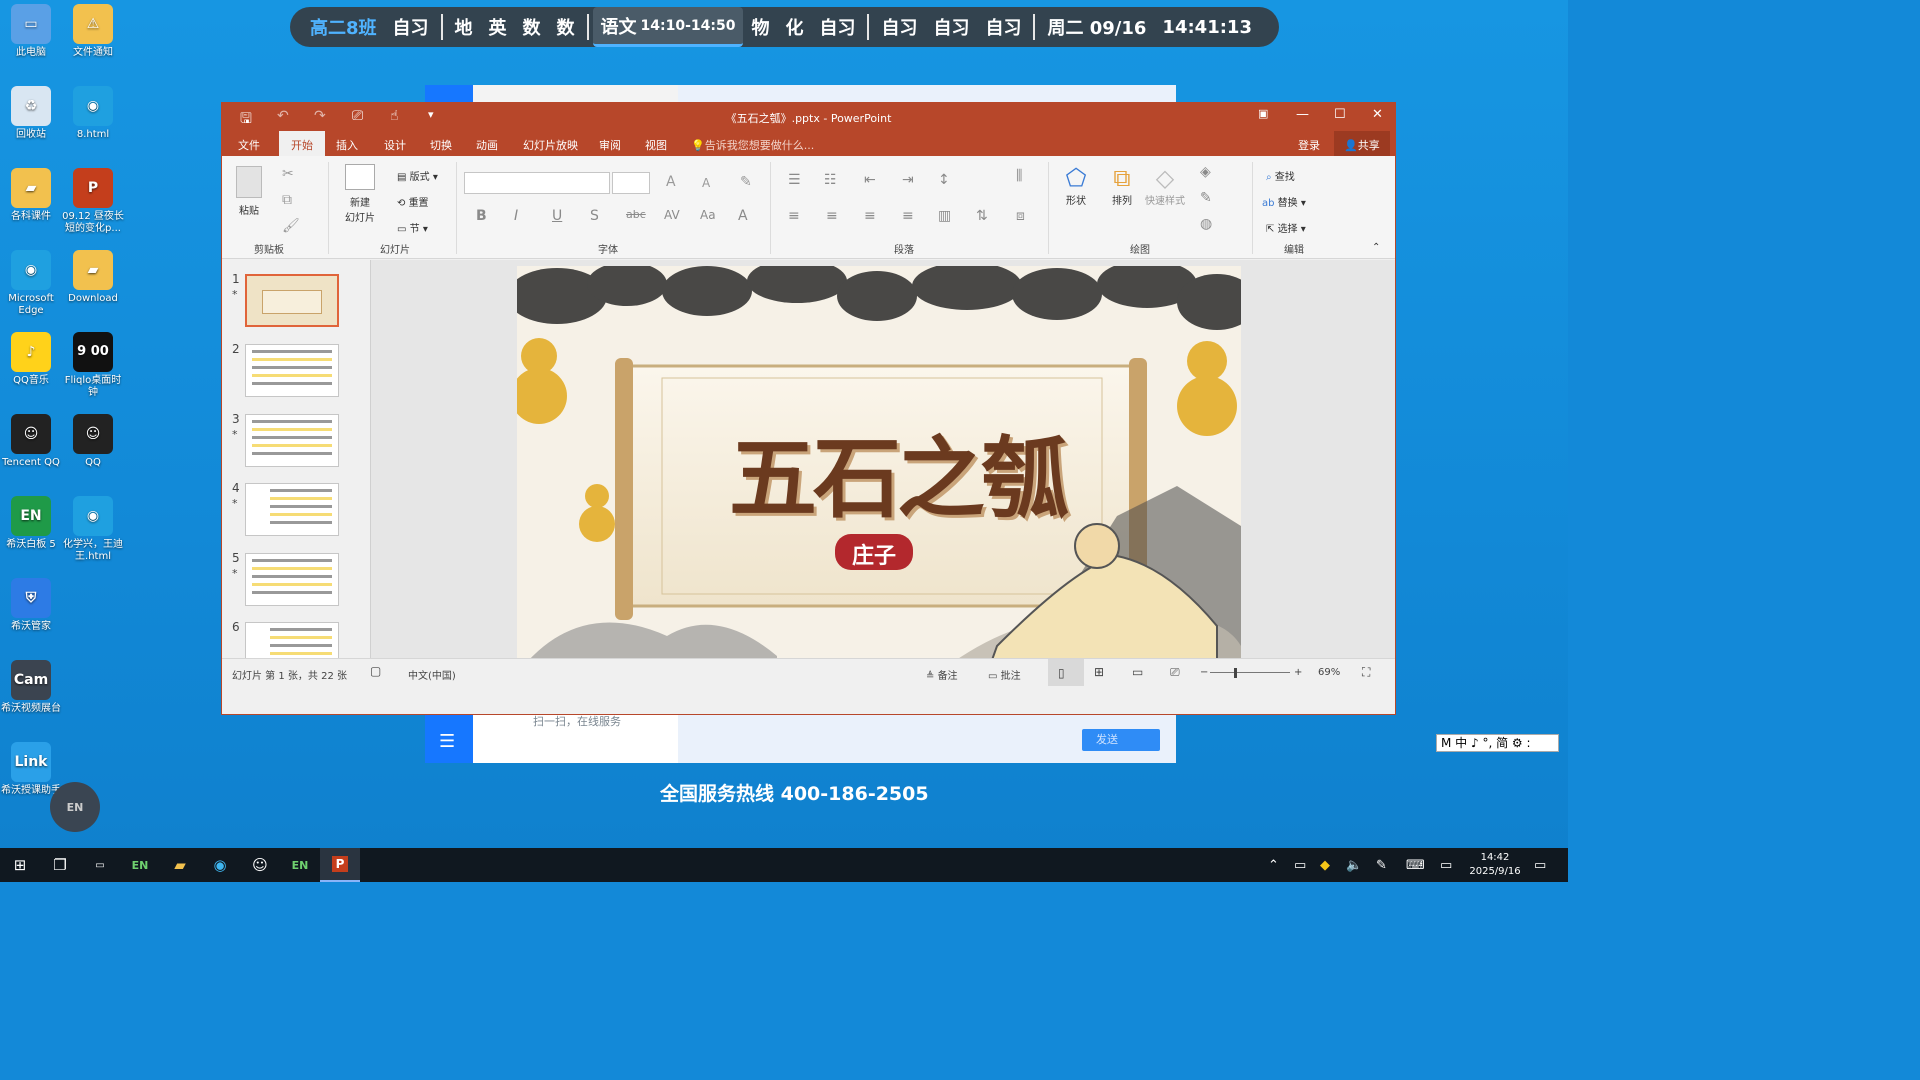  Describe the element at coordinates (1263, 113) in the screenshot. I see `ribbon-display-icon: ▣` at that location.